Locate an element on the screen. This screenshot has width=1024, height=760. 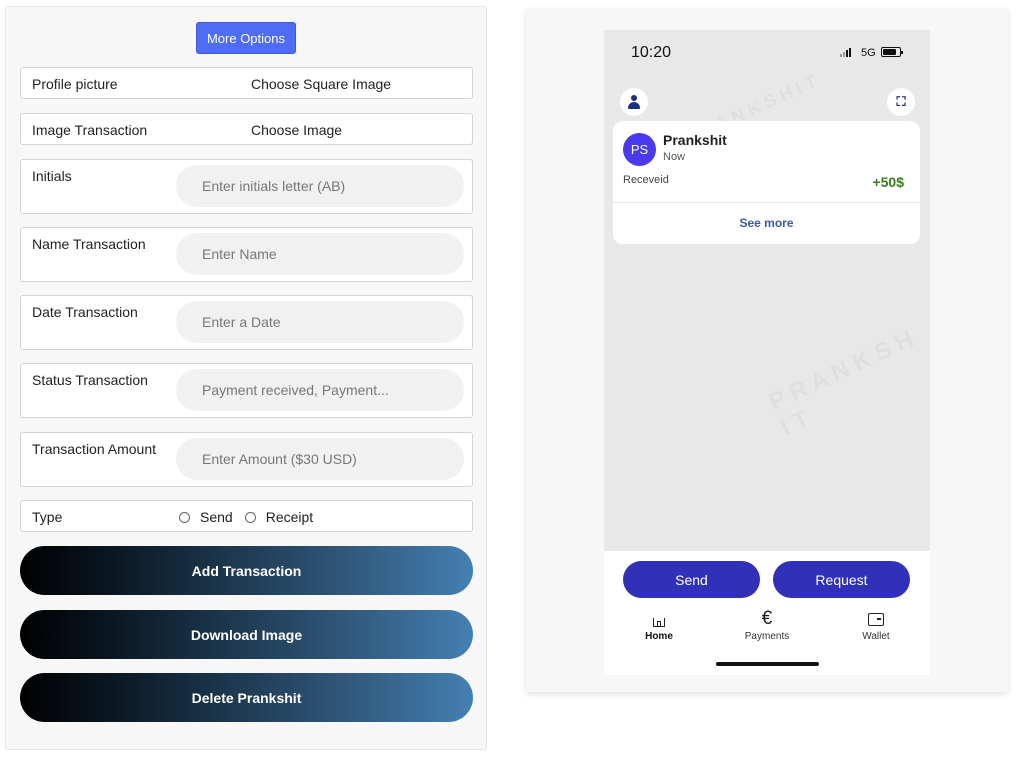
nav-wallet-label: Wallet is located at coordinates (876, 636).